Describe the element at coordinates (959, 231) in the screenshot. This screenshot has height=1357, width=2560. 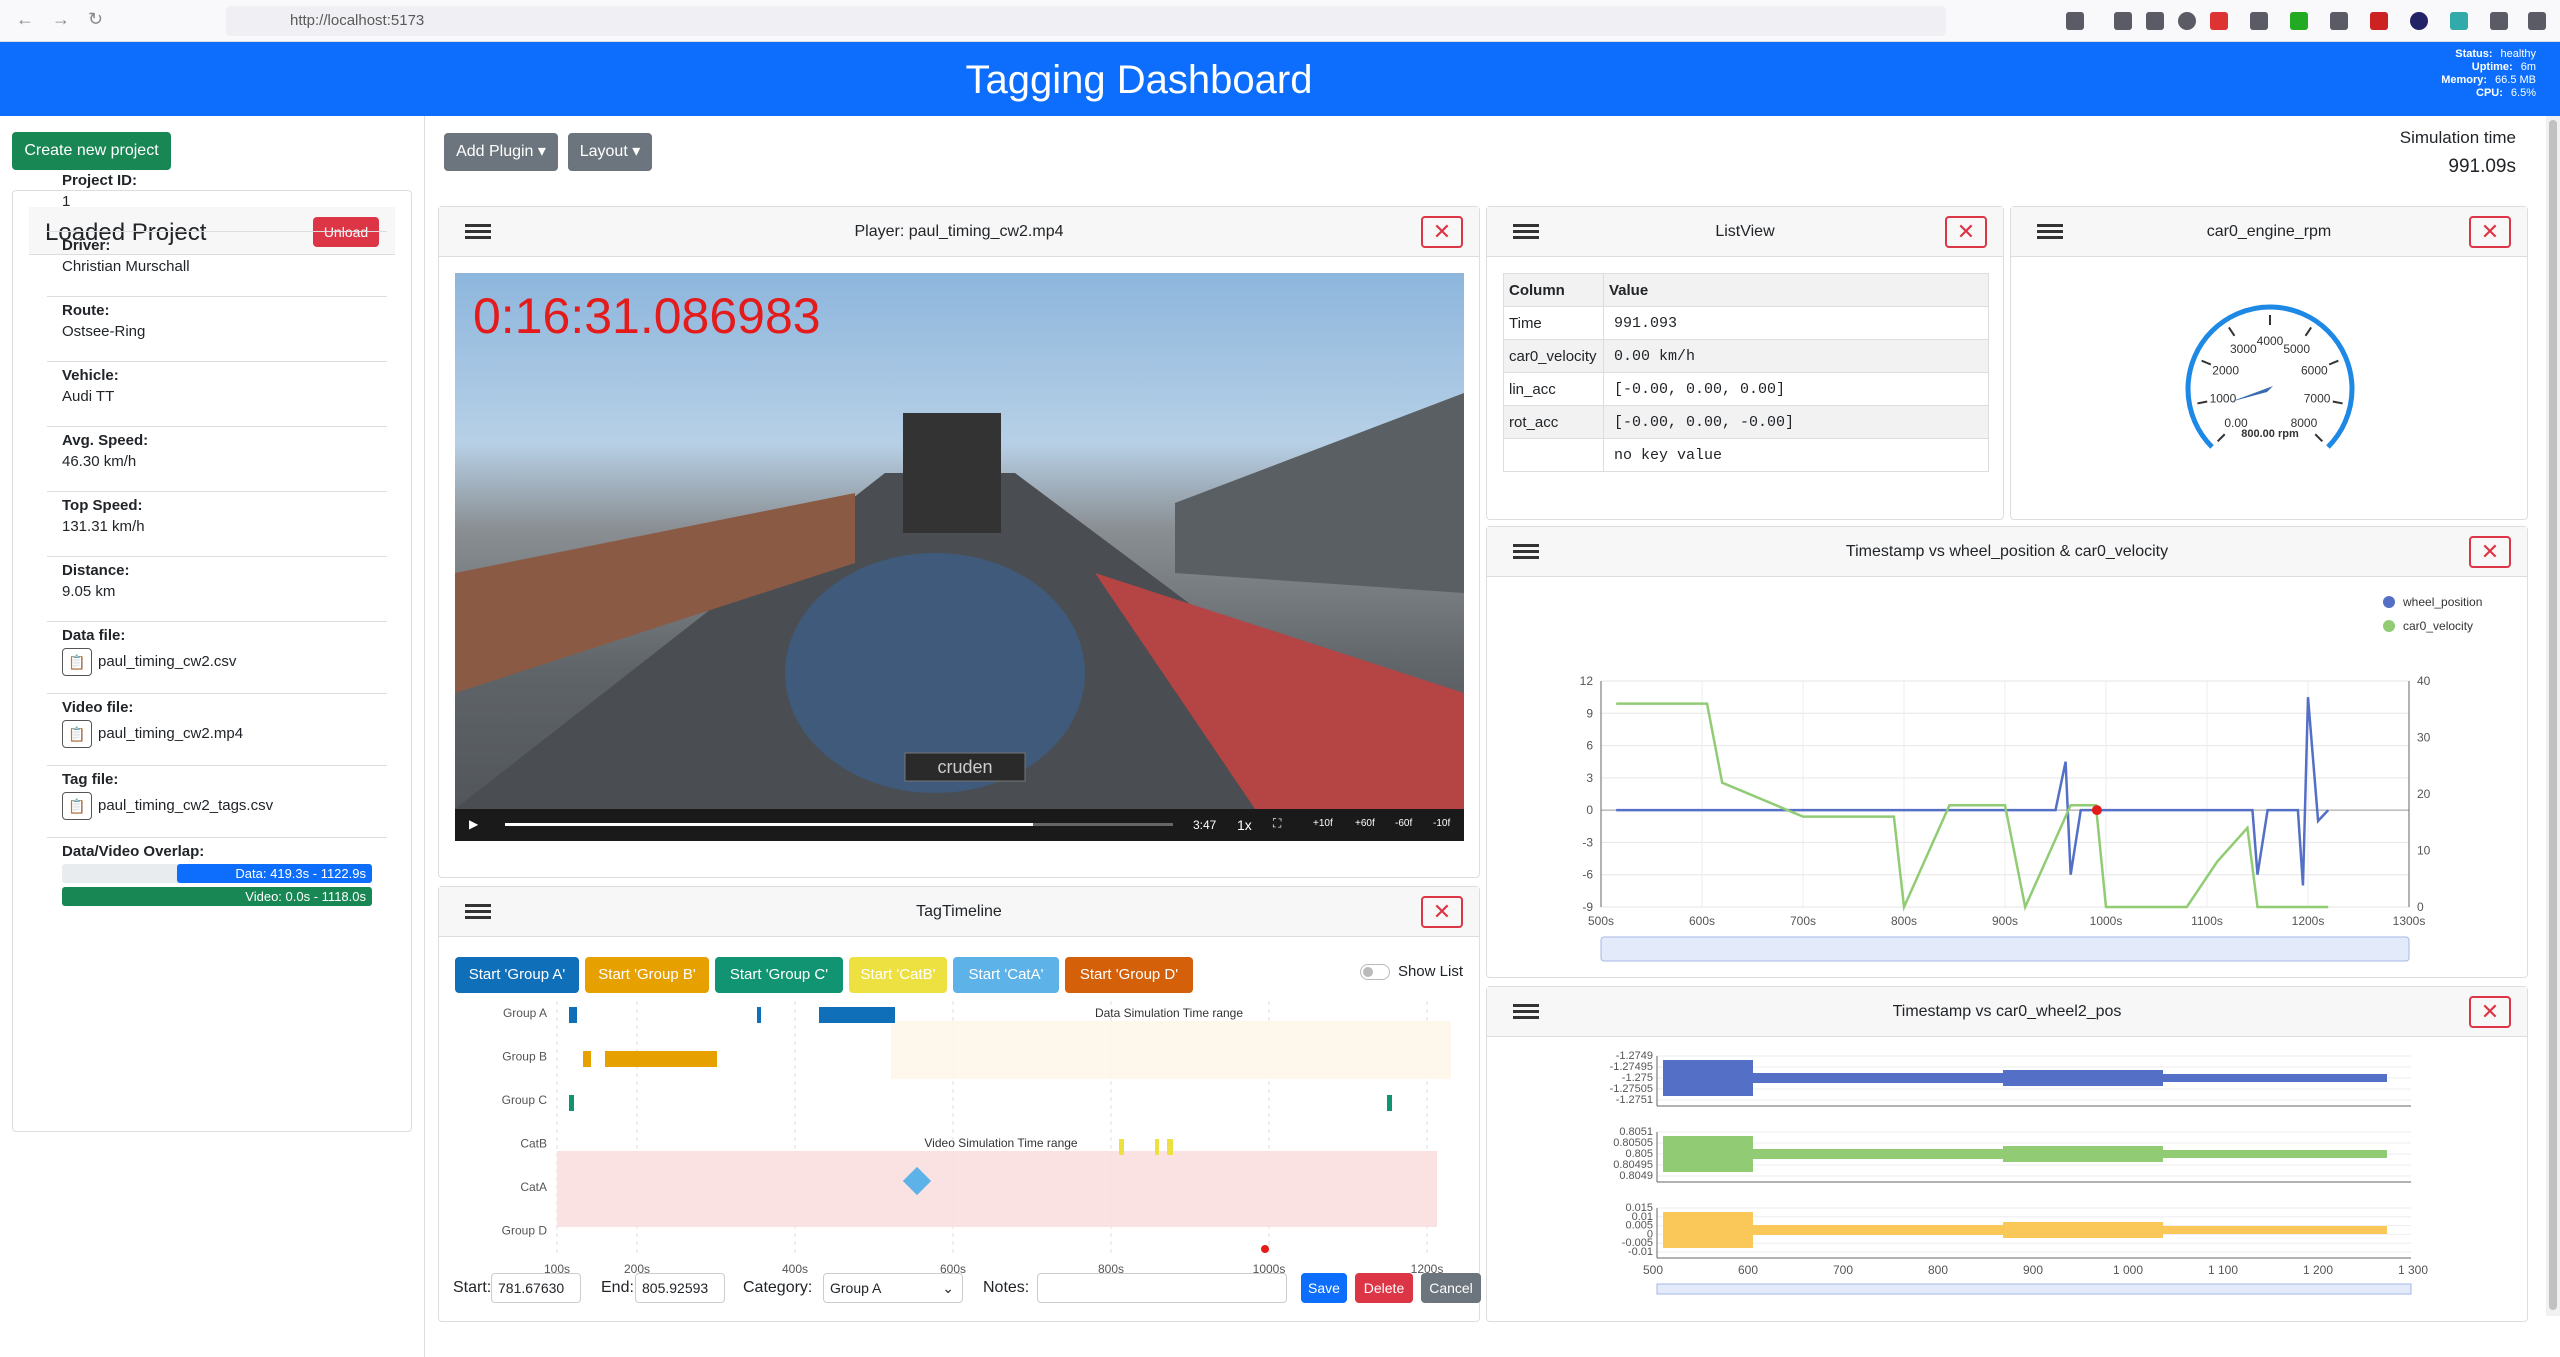
I see `player-title: Player: paul_timing_cw2.mp4` at that location.